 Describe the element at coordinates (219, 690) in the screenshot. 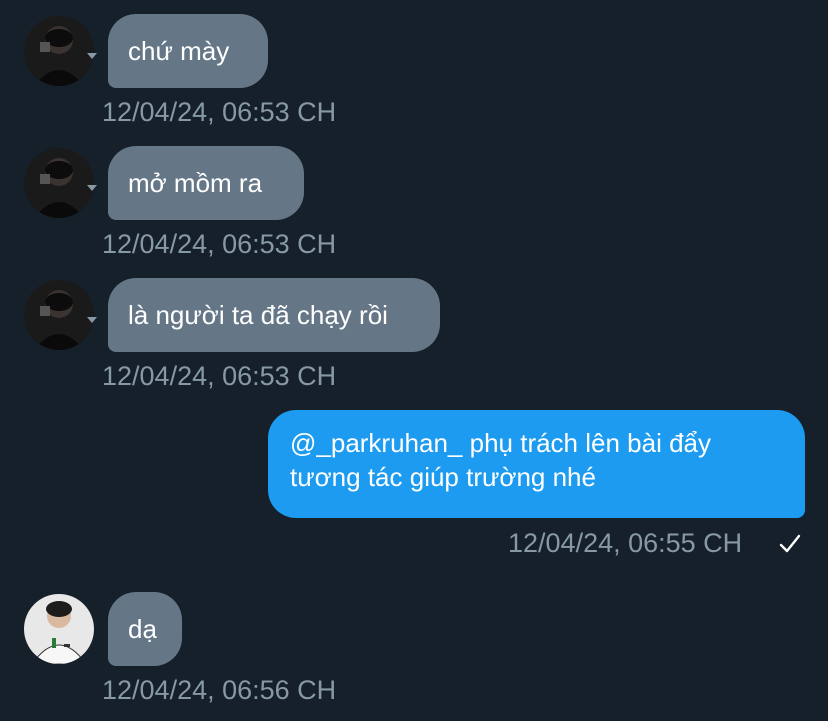

I see `message-timestamp: 12/04/24, 06:56 CH` at that location.